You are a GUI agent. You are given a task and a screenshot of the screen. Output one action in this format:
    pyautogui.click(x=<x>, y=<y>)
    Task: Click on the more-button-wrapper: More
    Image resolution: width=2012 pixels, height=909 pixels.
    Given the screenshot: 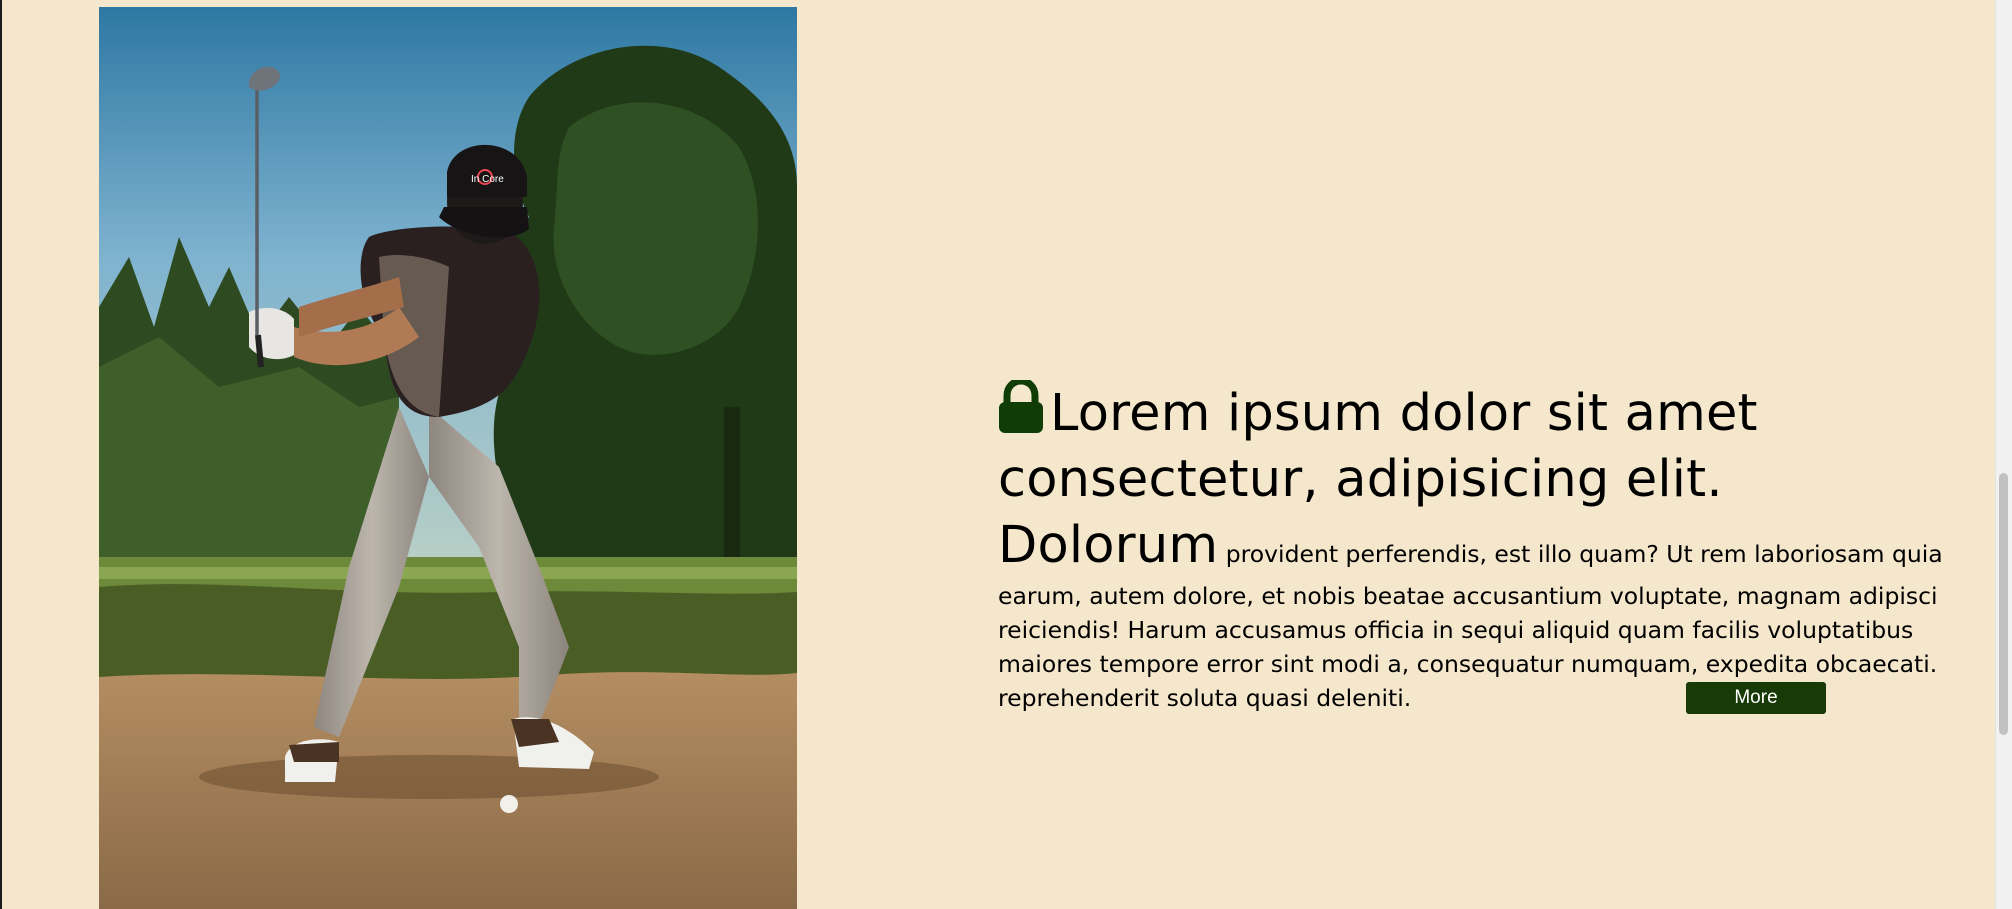 What is the action you would take?
    pyautogui.click(x=1756, y=698)
    